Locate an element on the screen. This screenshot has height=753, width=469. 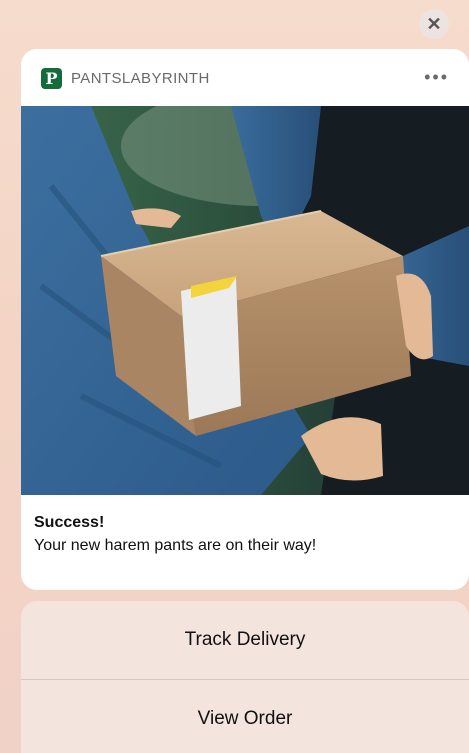
app-name: PANTSLABYRINTH is located at coordinates (140, 78).